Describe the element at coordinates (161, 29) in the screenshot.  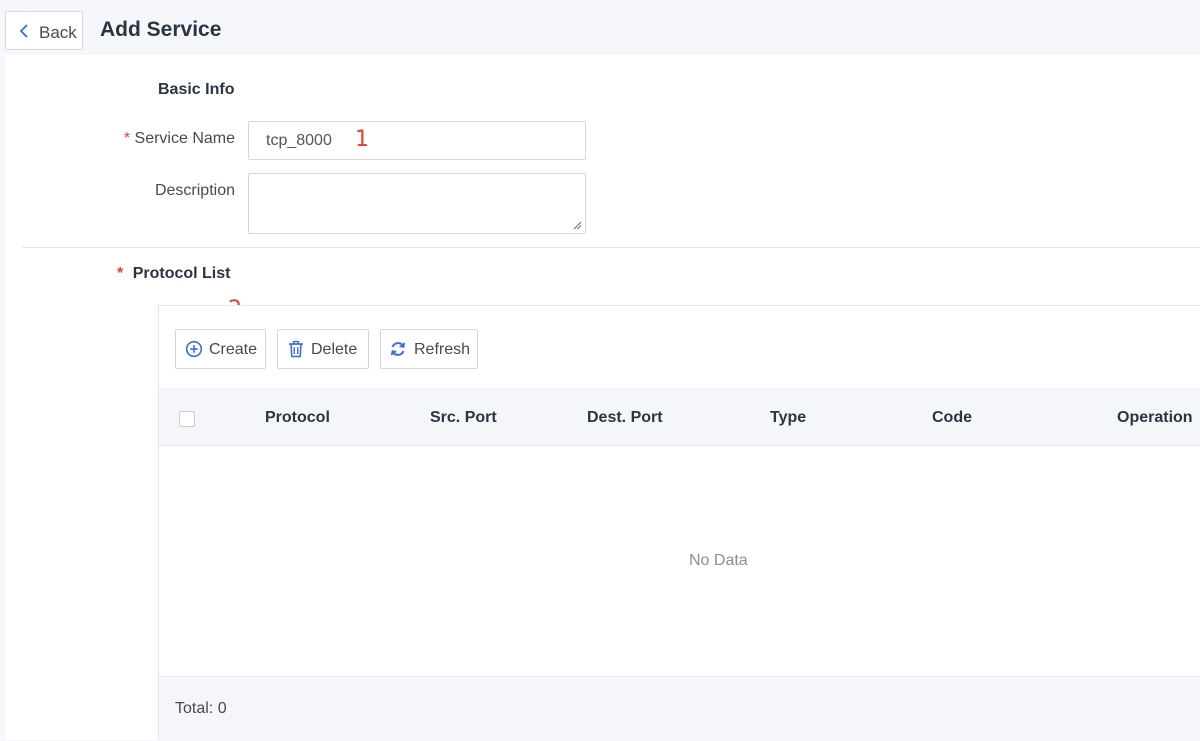
I see `page-title: Add Service` at that location.